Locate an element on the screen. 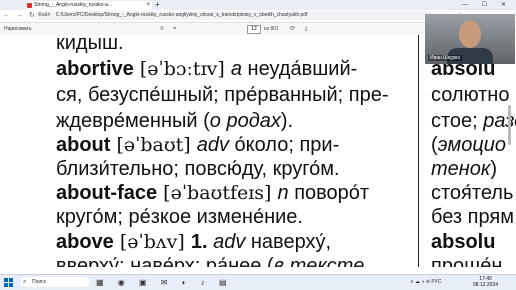 The height and width of the screenshot is (290, 516). dict-line: absolu is located at coordinates (463, 242).